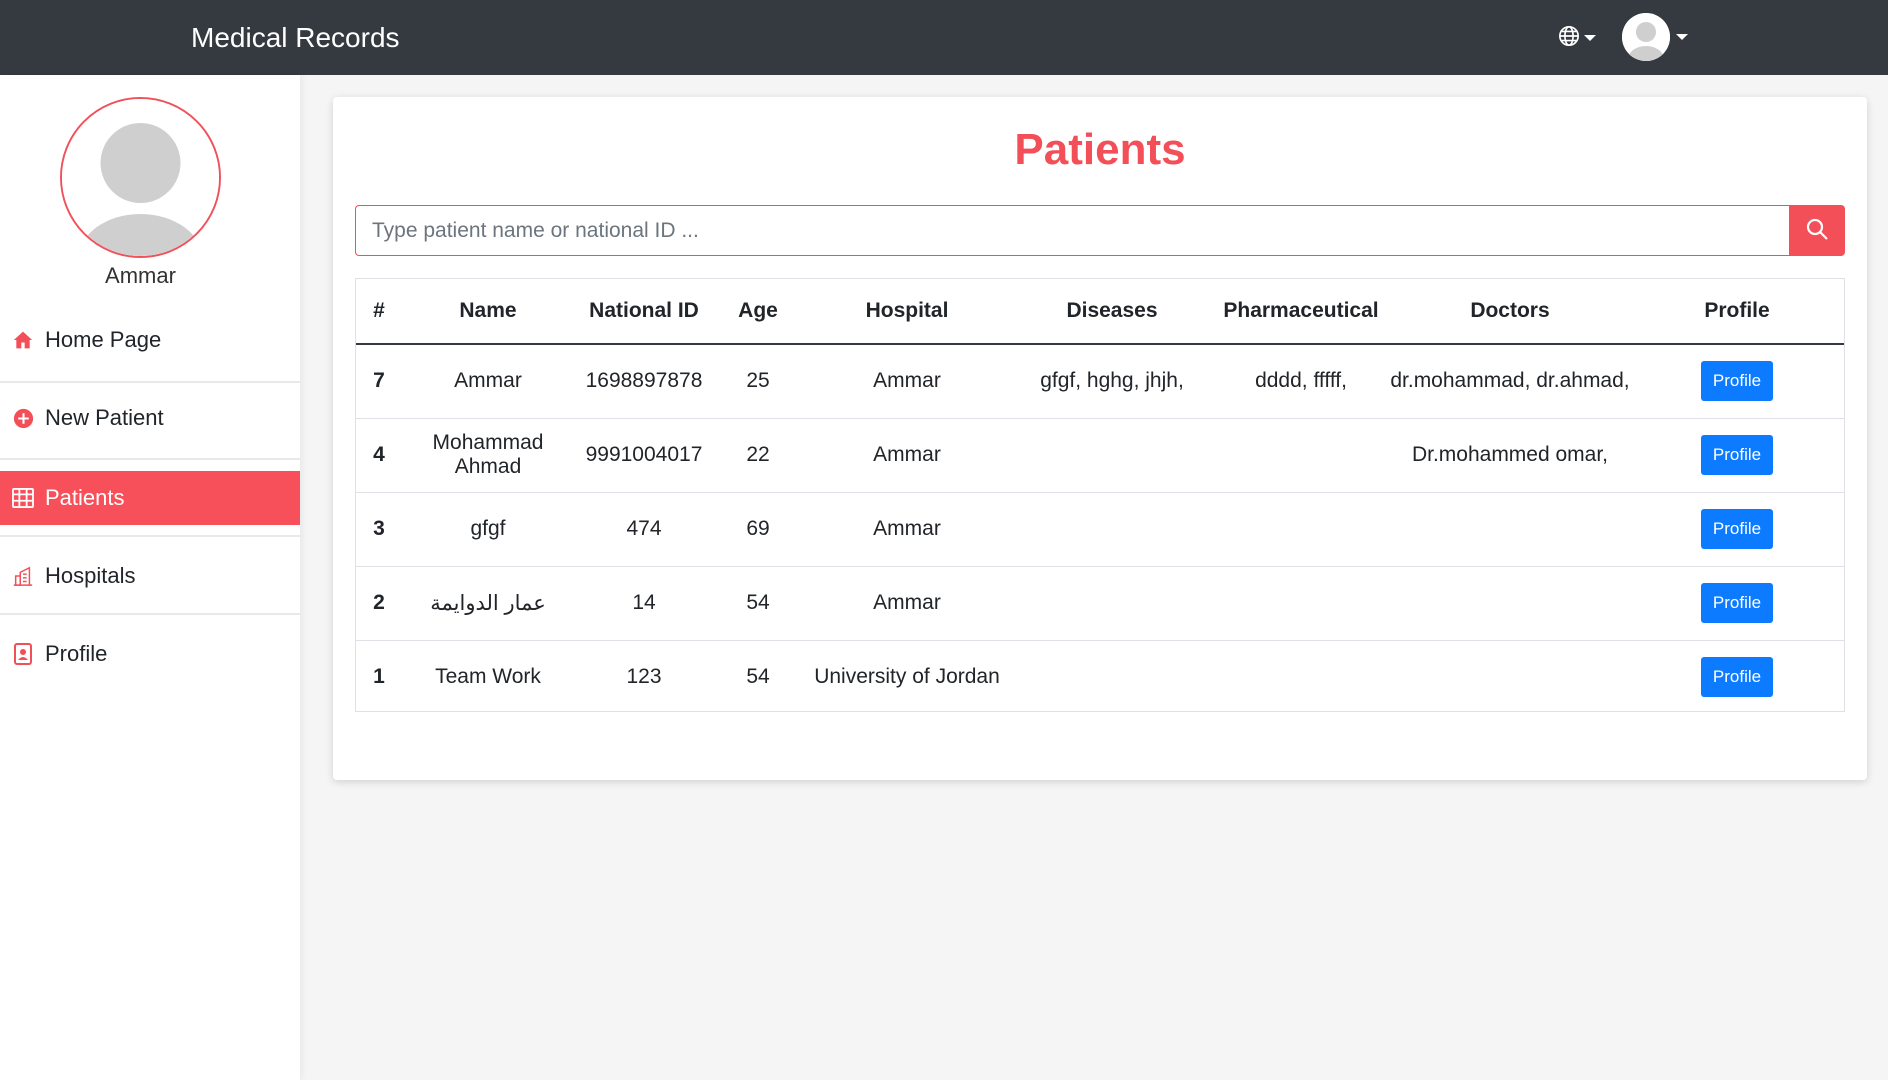 Image resolution: width=1888 pixels, height=1080 pixels. Describe the element at coordinates (295, 38) in the screenshot. I see `brand-title: Medical Records` at that location.